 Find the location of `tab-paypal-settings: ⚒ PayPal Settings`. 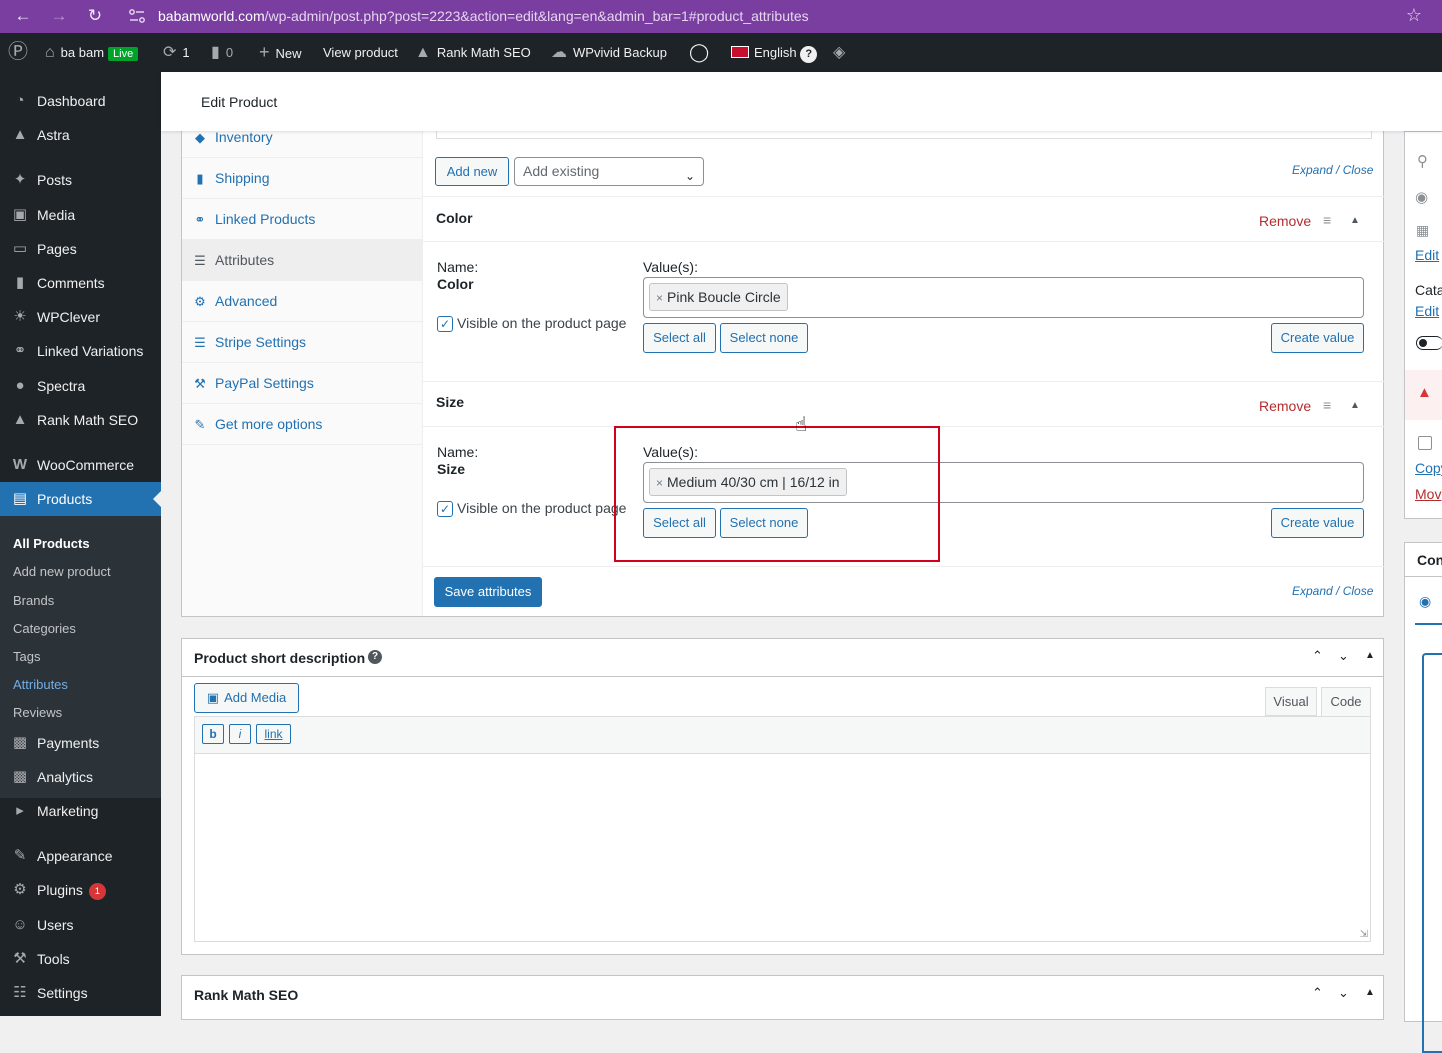

tab-paypal-settings: ⚒ PayPal Settings is located at coordinates (302, 383).